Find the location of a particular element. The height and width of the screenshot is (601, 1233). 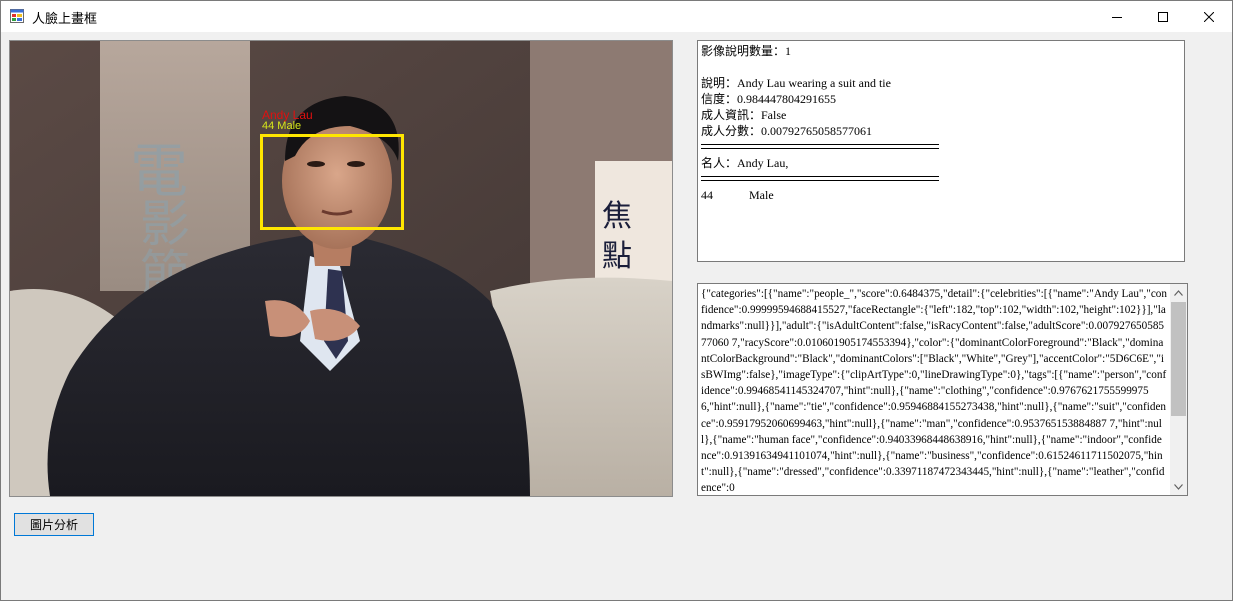

adult-info: 成人資訊：False is located at coordinates (744, 115).